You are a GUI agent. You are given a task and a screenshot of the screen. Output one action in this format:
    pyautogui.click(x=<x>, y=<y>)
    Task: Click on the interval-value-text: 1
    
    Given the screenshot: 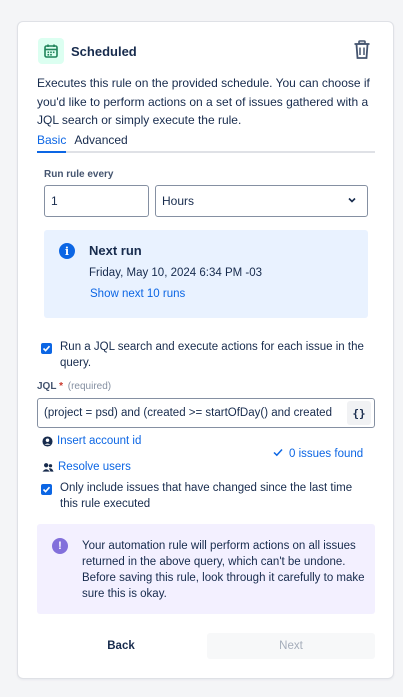 What is the action you would take?
    pyautogui.click(x=54, y=201)
    